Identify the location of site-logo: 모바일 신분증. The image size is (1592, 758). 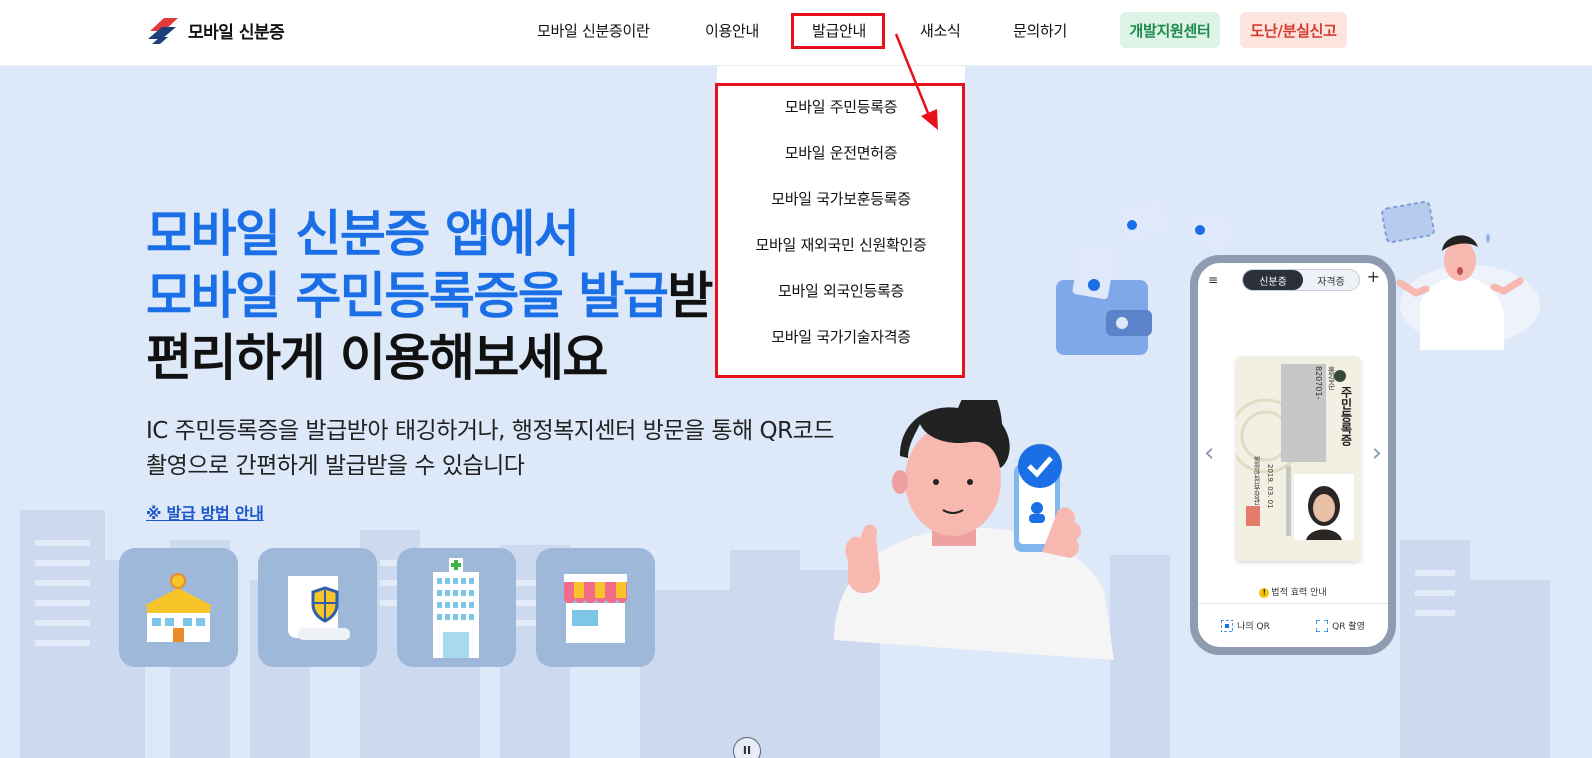
(215, 30).